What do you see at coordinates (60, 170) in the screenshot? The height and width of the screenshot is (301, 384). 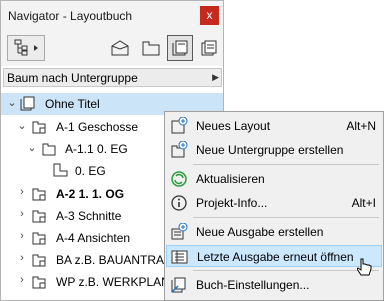 I see `layout-sheet-icon` at bounding box center [60, 170].